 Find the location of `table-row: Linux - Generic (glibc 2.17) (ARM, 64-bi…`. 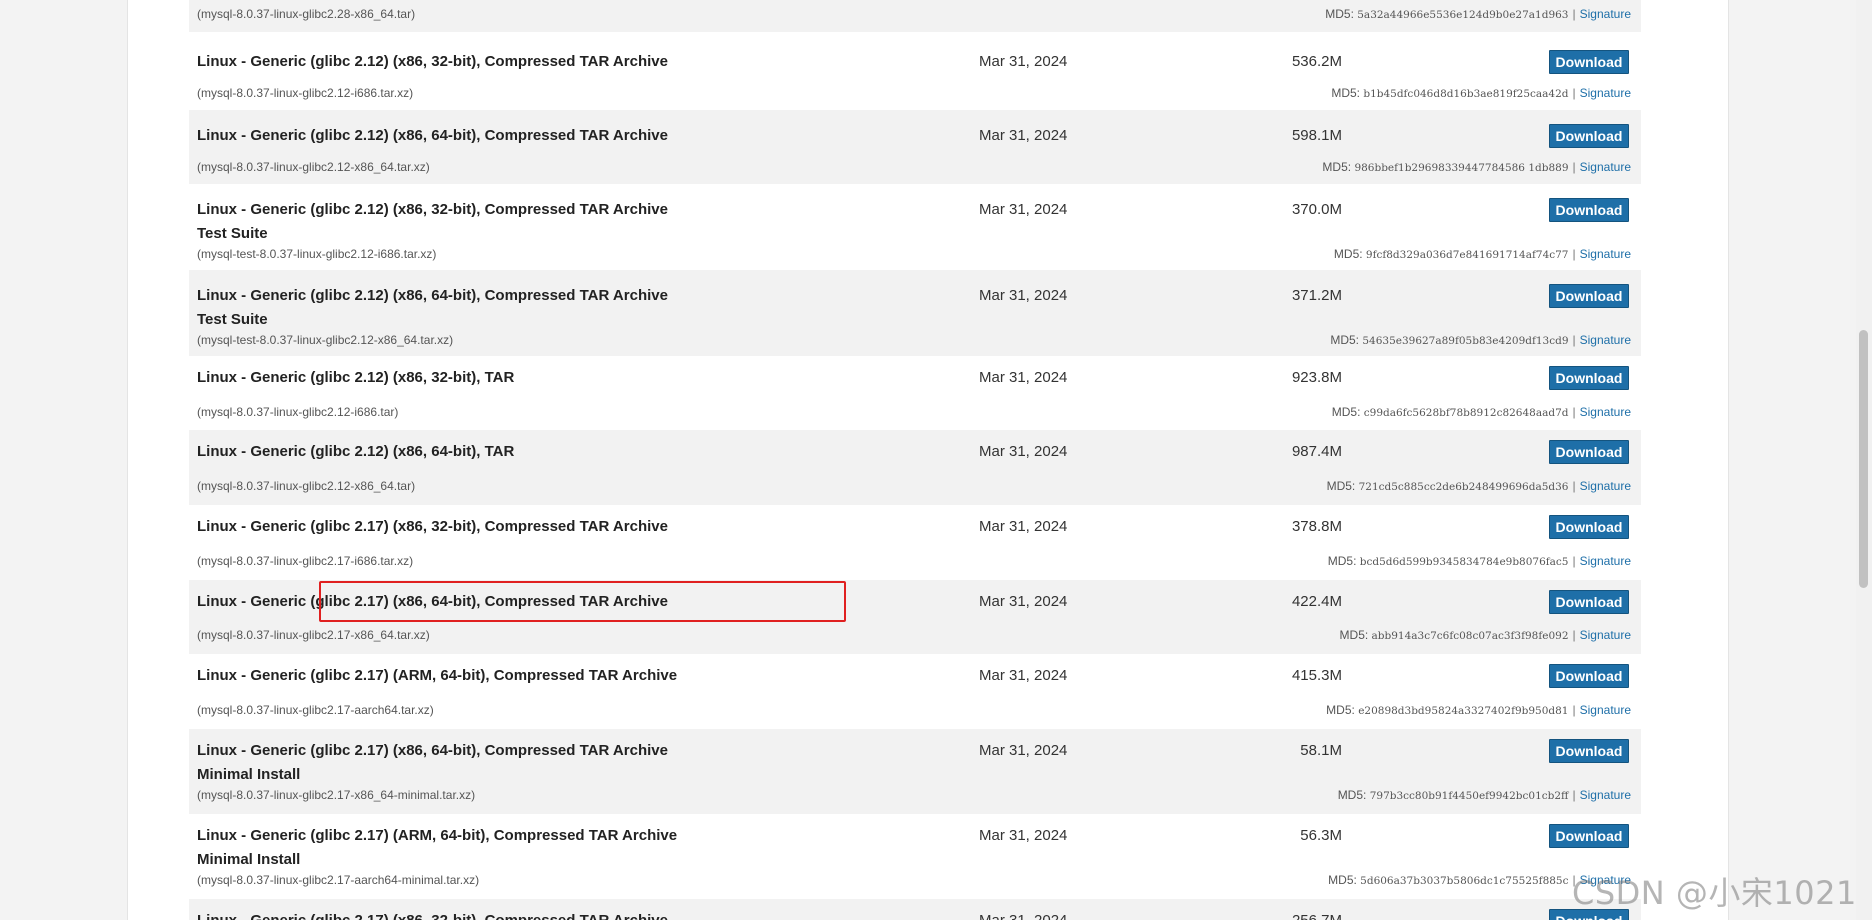

table-row: Linux - Generic (glibc 2.17) (ARM, 64-bi… is located at coordinates (915, 691).